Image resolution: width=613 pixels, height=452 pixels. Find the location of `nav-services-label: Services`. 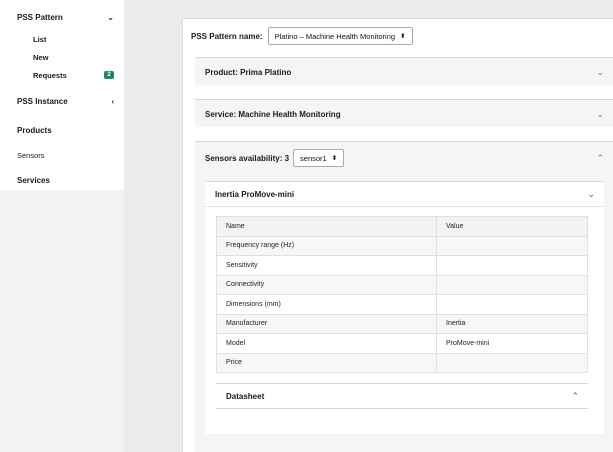

nav-services-label: Services is located at coordinates (33, 180).